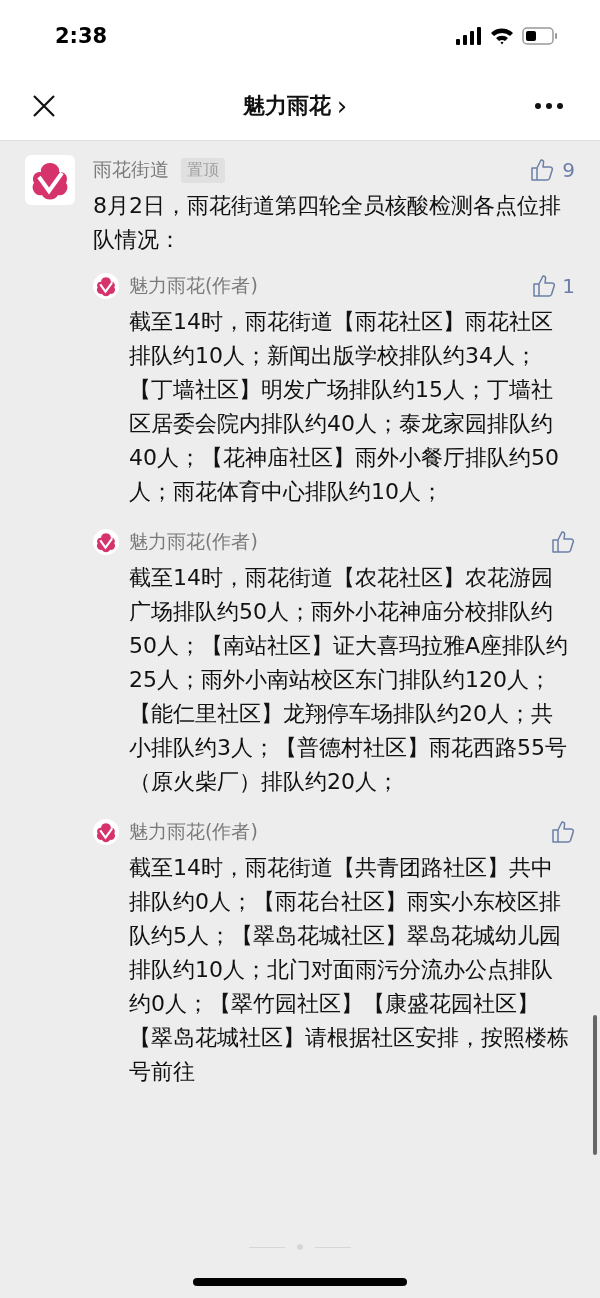 Image resolution: width=600 pixels, height=1298 pixels. Describe the element at coordinates (81, 36) in the screenshot. I see `status-time: 2:38` at that location.